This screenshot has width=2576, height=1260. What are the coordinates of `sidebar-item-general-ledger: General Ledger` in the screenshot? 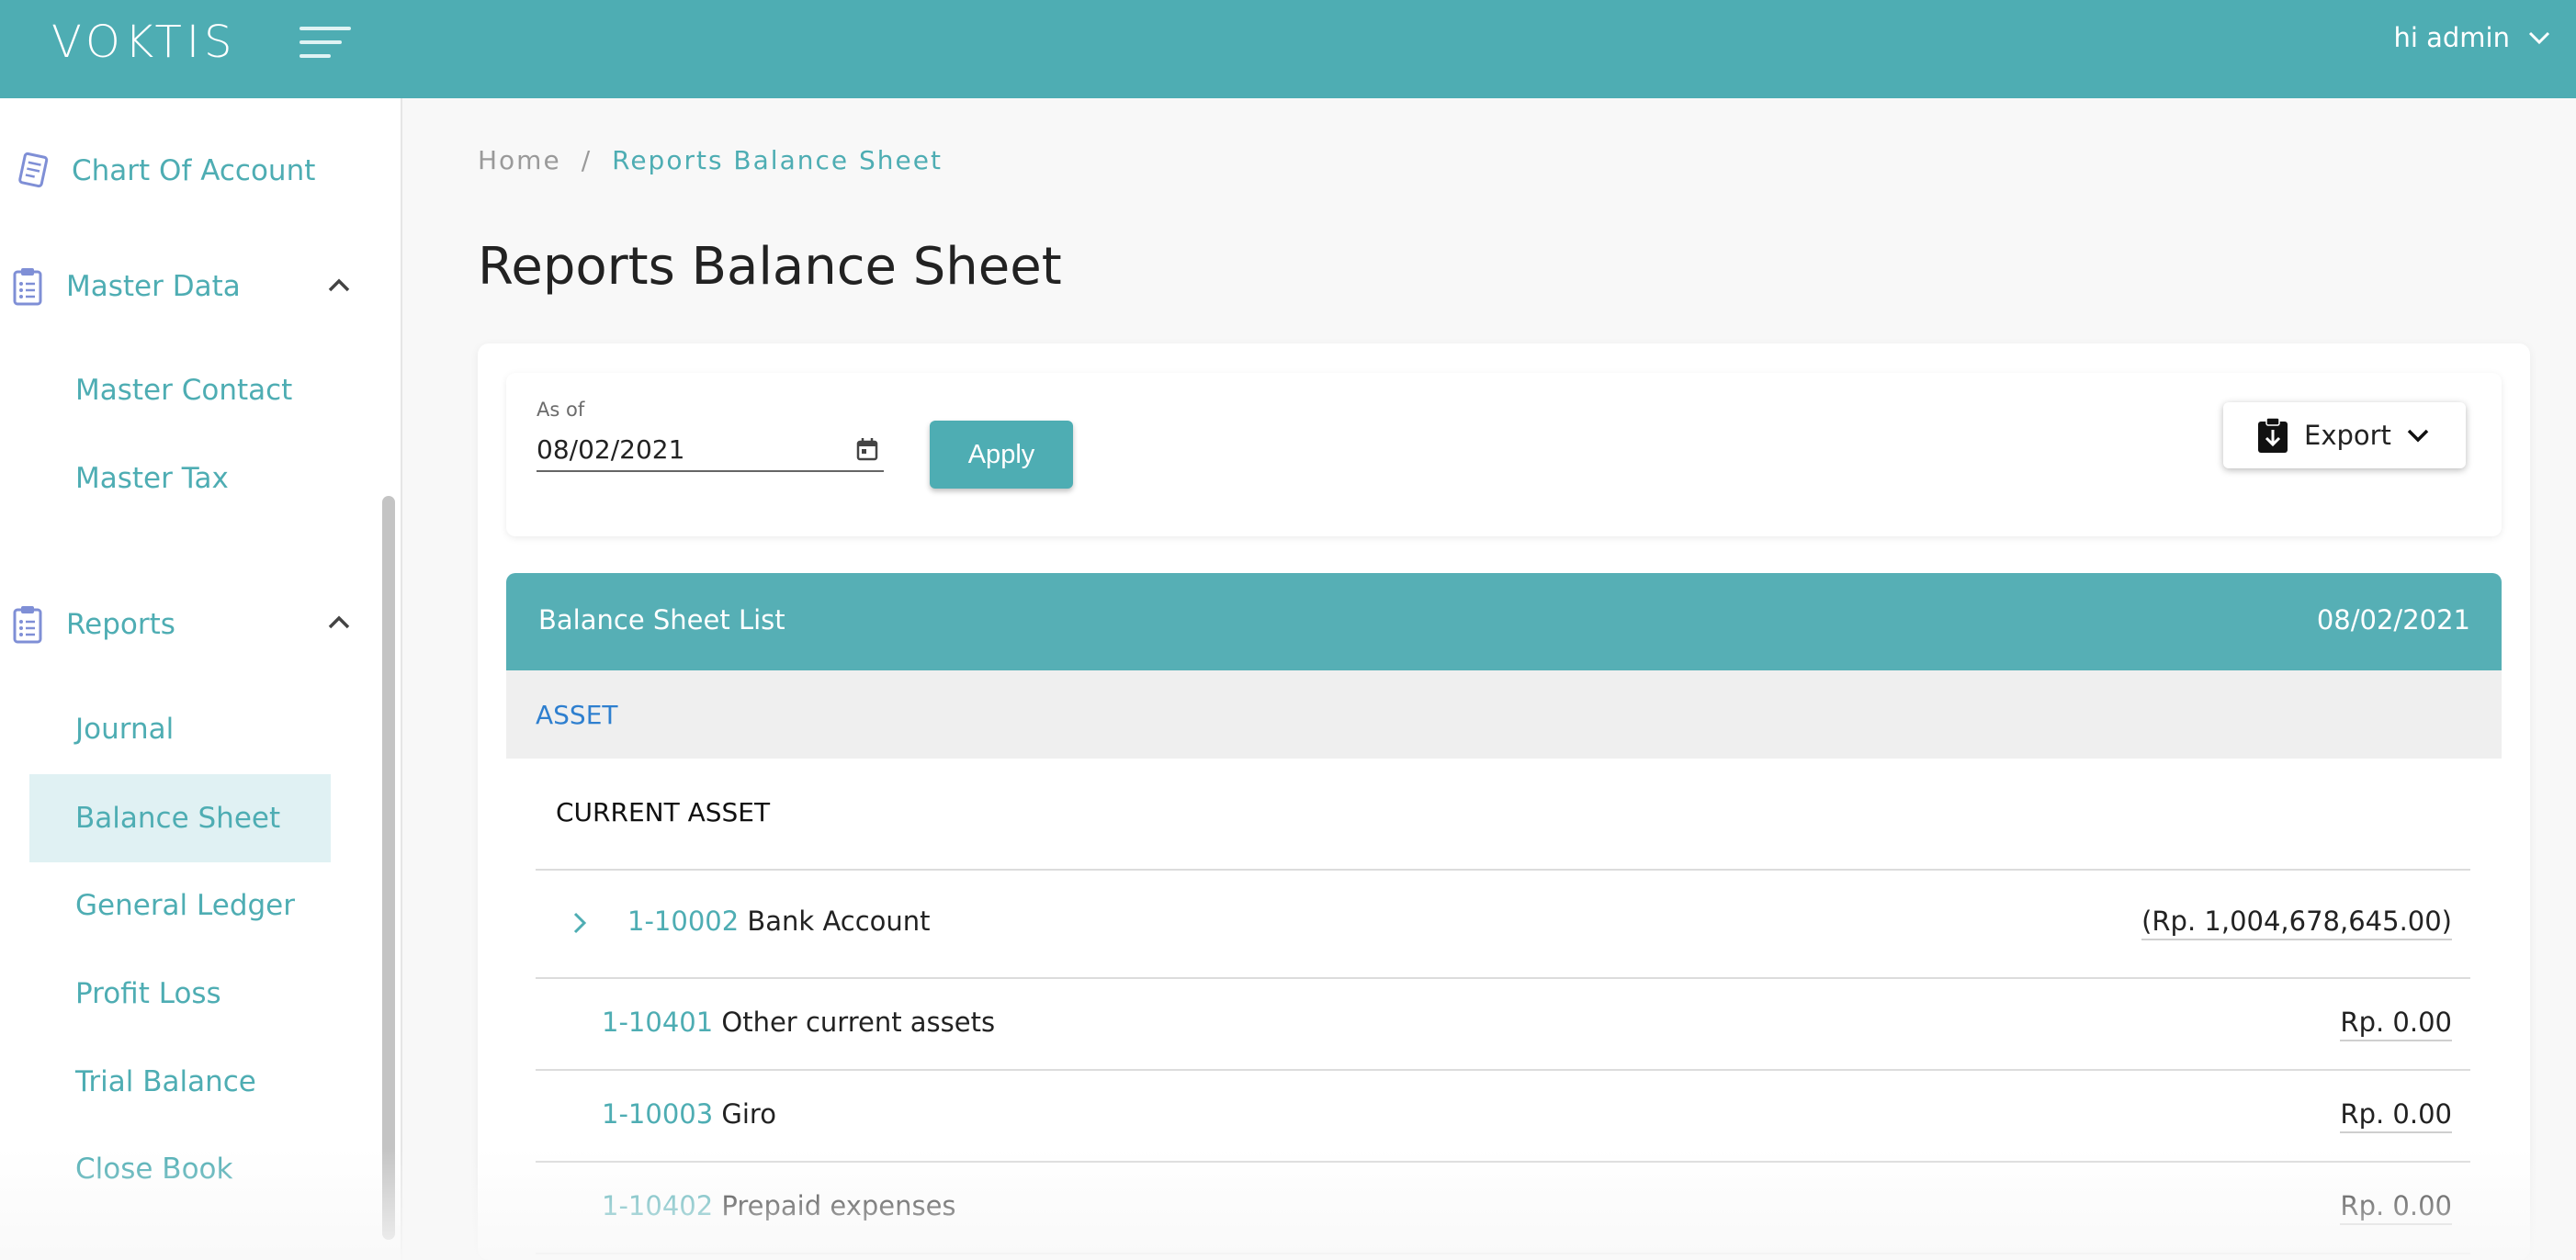 It's located at (180, 905).